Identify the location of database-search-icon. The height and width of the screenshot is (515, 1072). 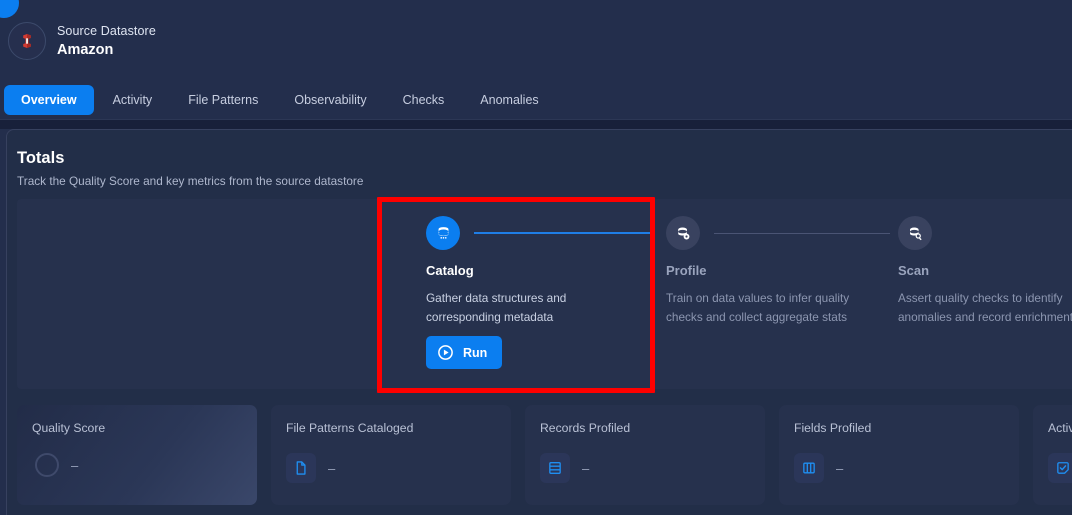
(915, 233).